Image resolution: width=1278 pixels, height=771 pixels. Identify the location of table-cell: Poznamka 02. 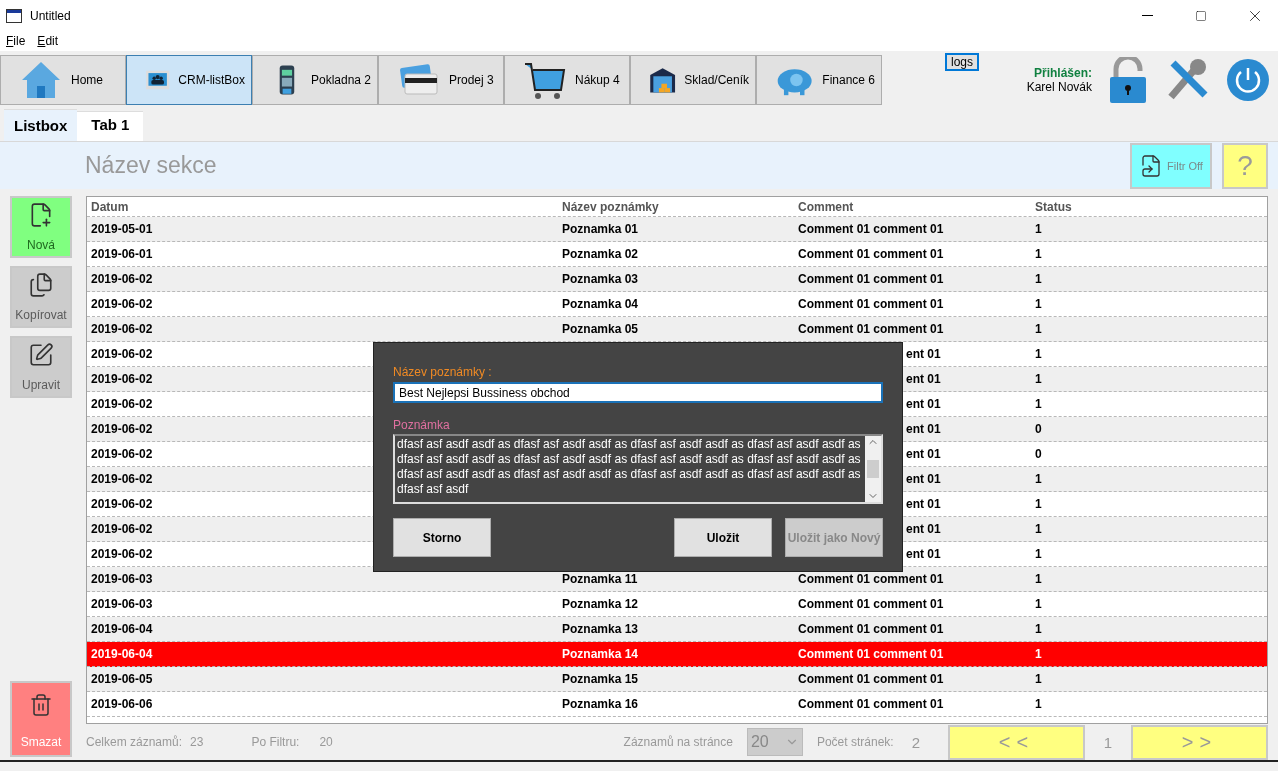
(600, 254).